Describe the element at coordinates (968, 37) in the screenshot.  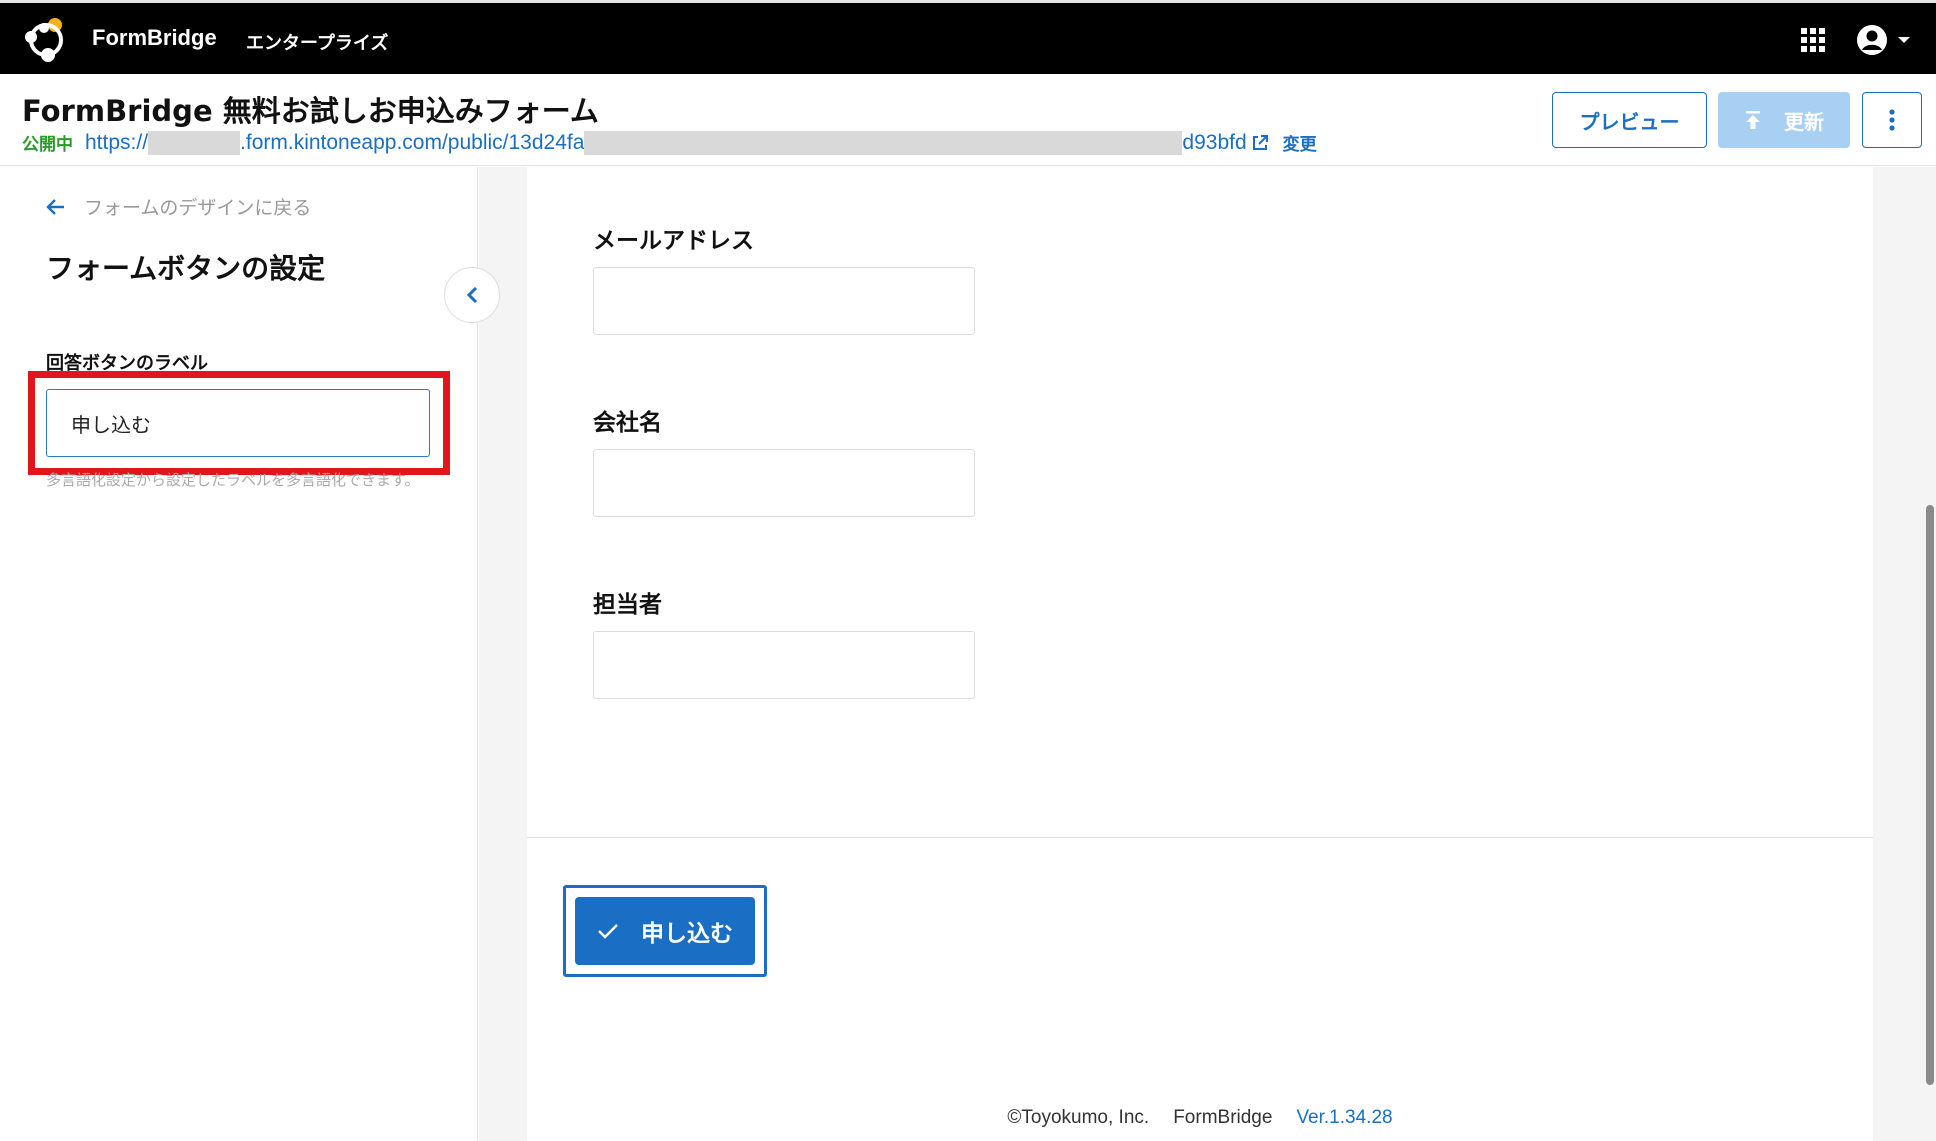
I see `top-bar: FormBridge エンタープライズ` at that location.